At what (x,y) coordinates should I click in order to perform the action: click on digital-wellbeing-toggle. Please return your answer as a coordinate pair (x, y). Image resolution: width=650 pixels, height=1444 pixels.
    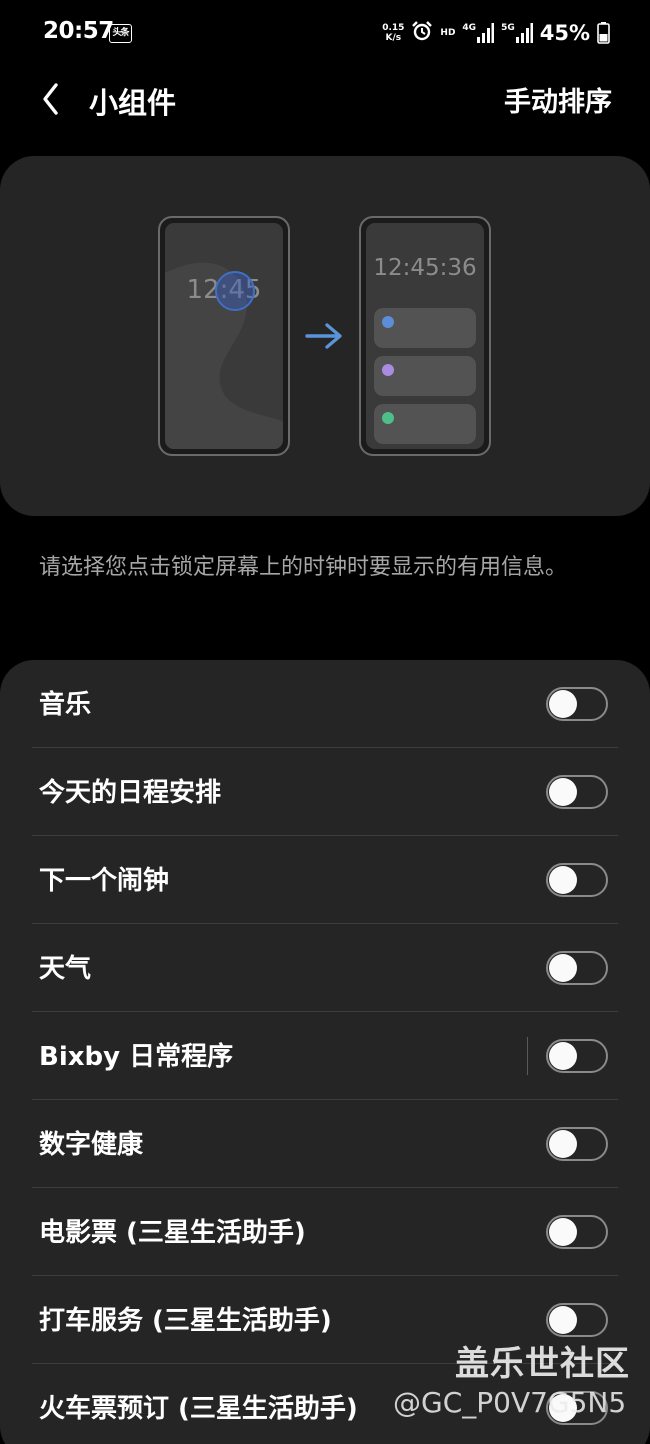
    Looking at the image, I should click on (577, 1144).